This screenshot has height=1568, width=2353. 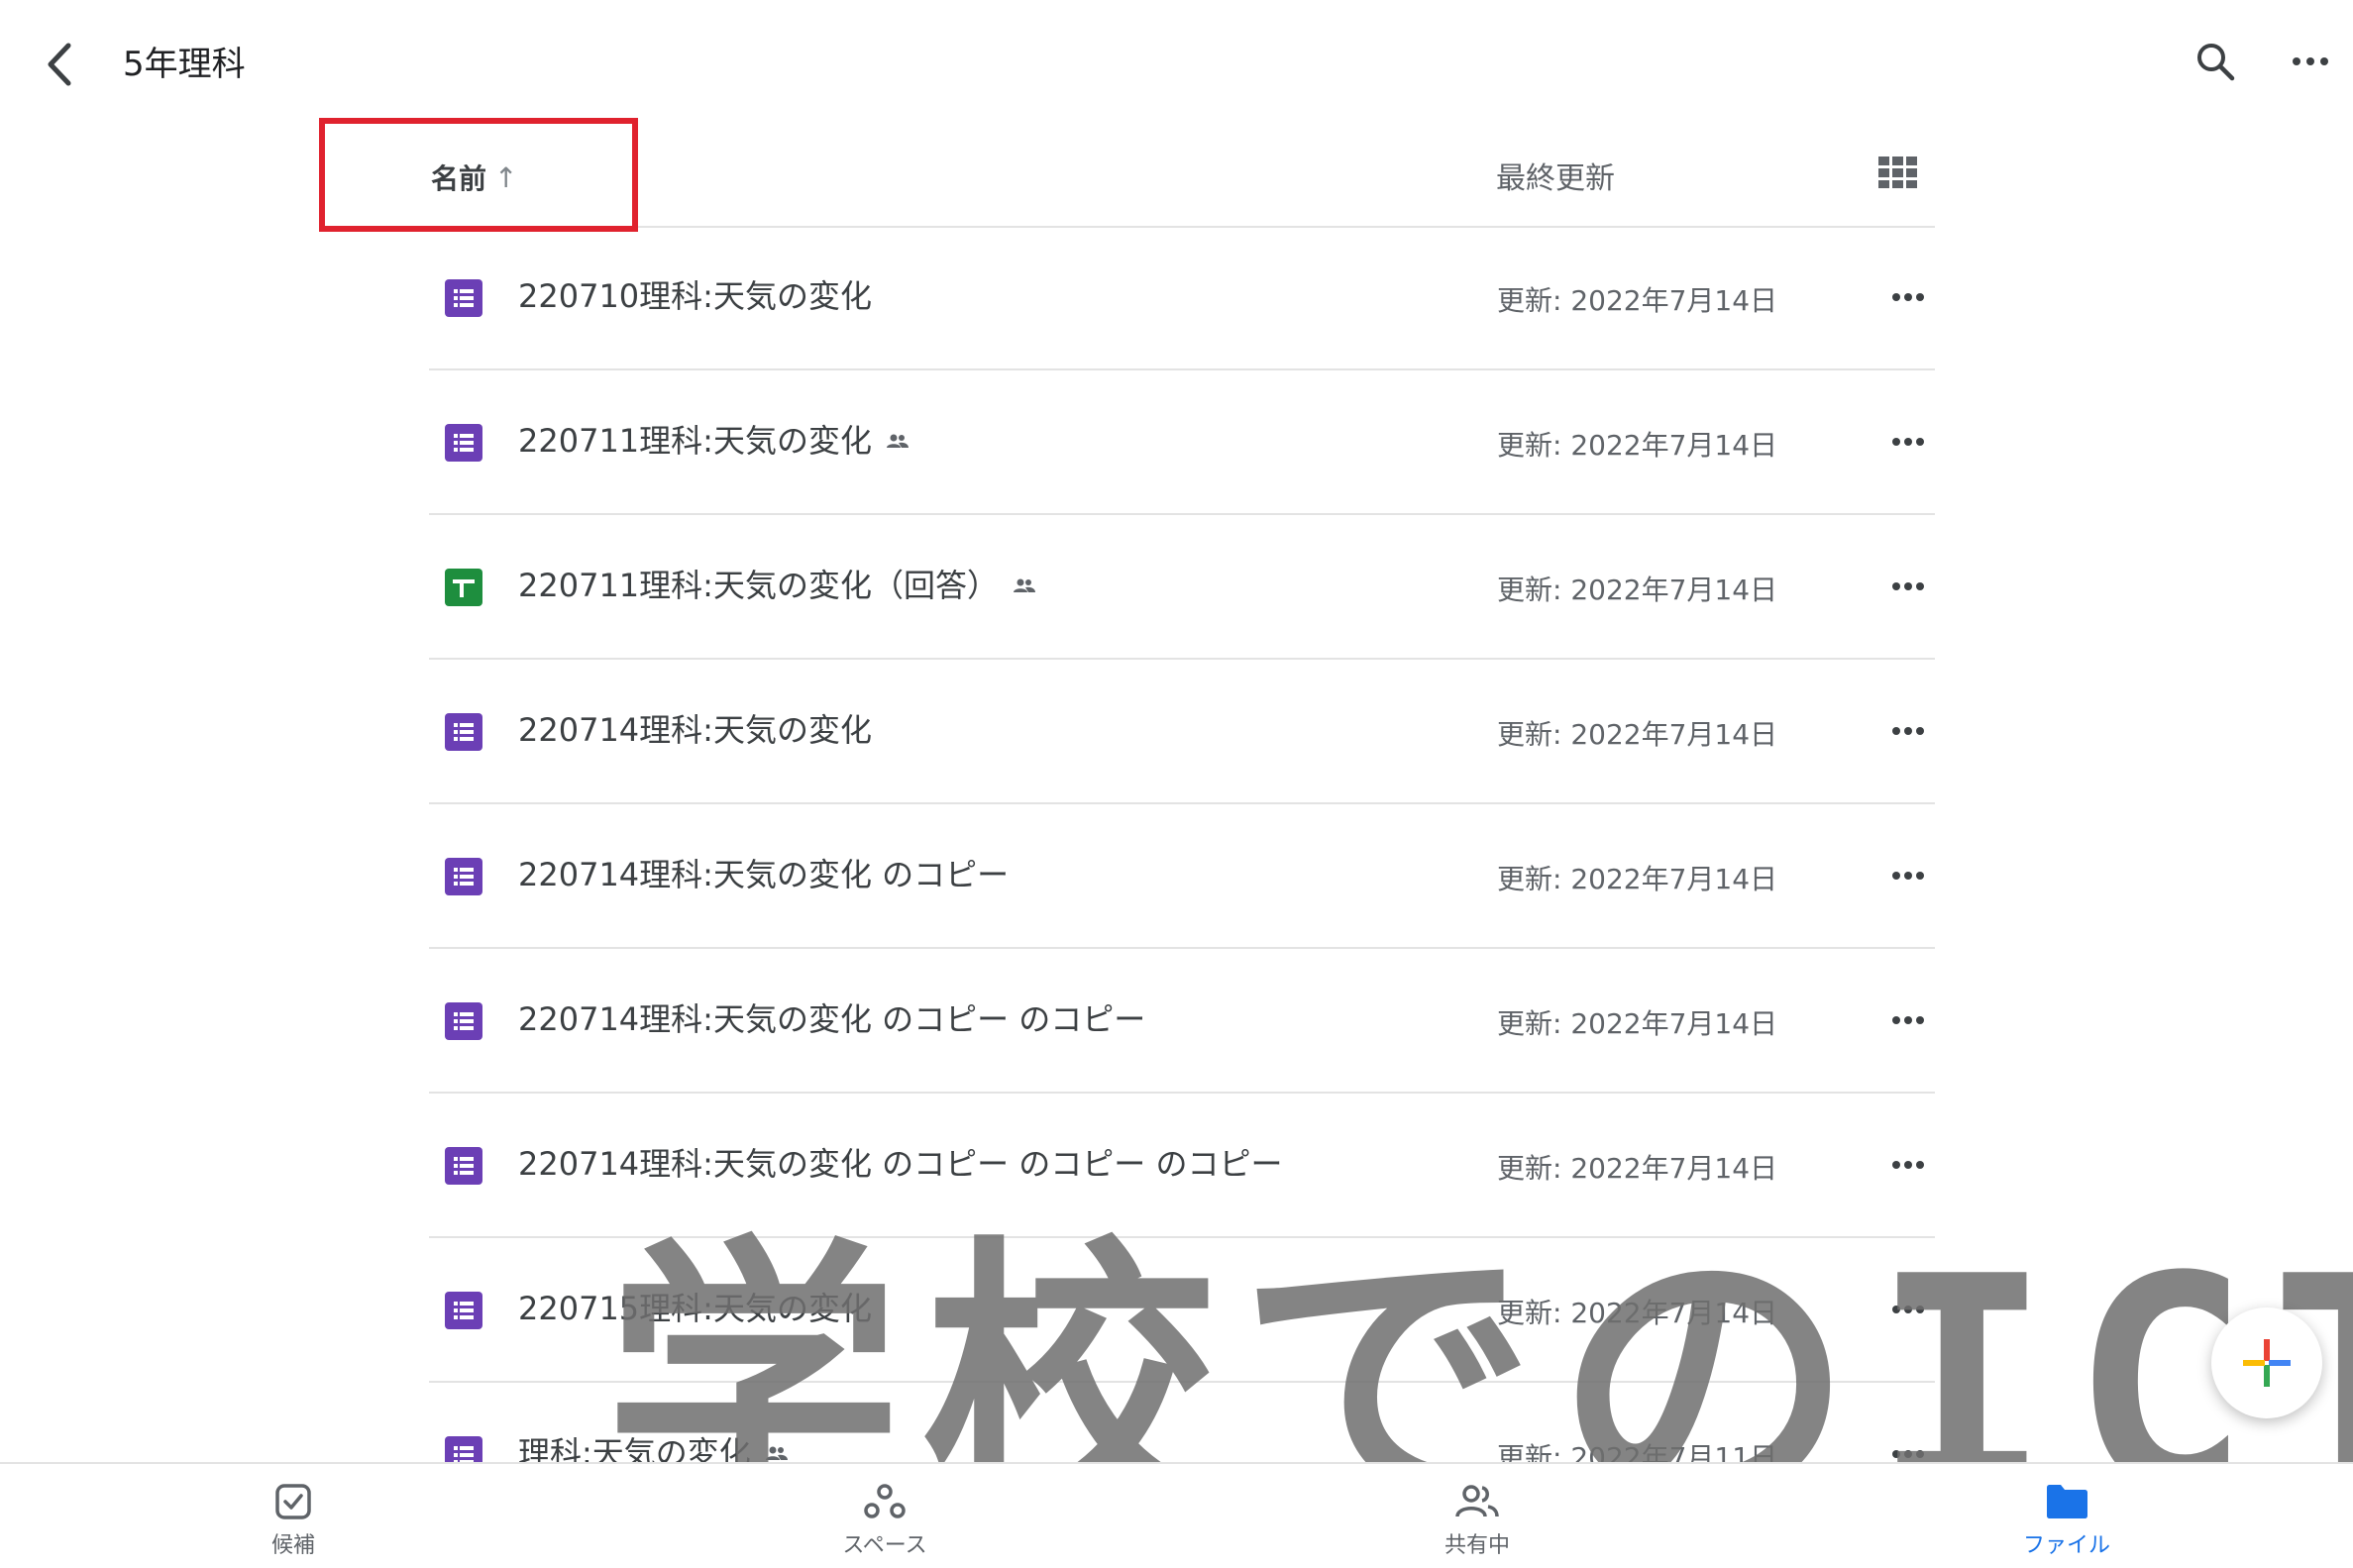 I want to click on modified-column-label: 最終更新, so click(x=1555, y=176).